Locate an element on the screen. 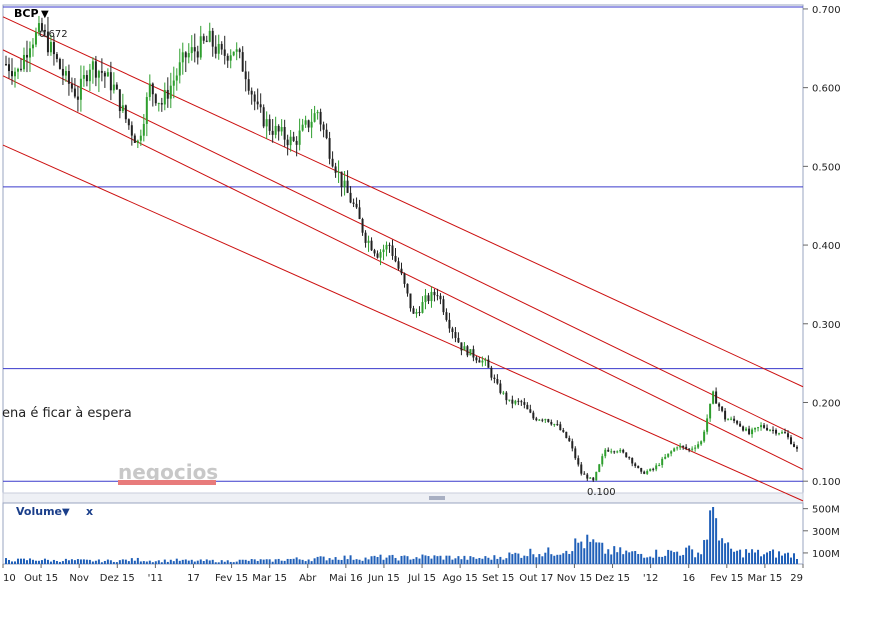 Image resolution: width=877 pixels, height=624 pixels. volume-y-tick-label: 300M is located at coordinates (826, 532).